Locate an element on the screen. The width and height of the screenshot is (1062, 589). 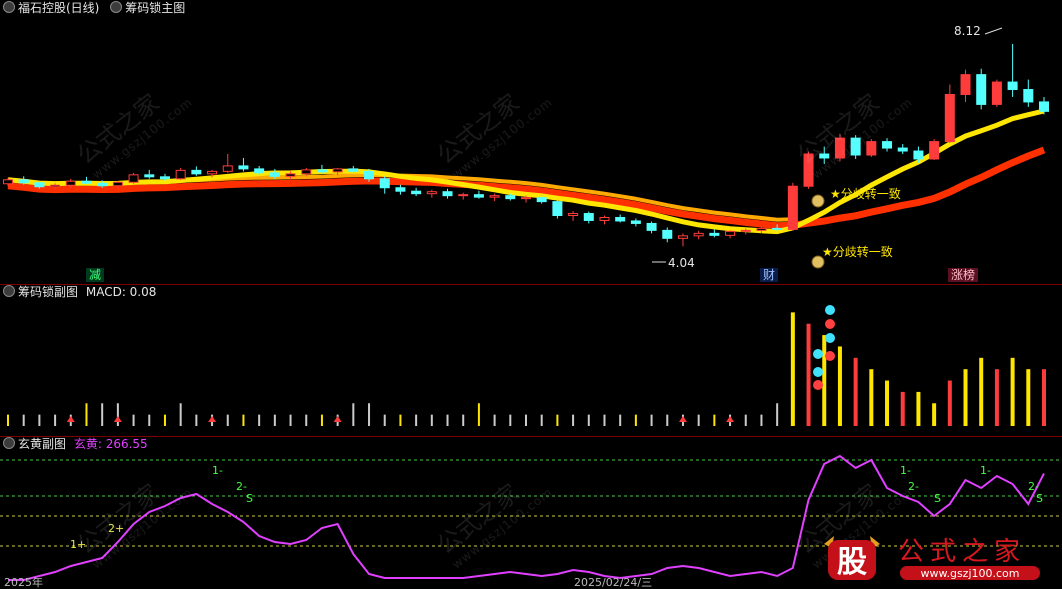
axis-label-date: 2025/02/24/三 is located at coordinates (613, 582).